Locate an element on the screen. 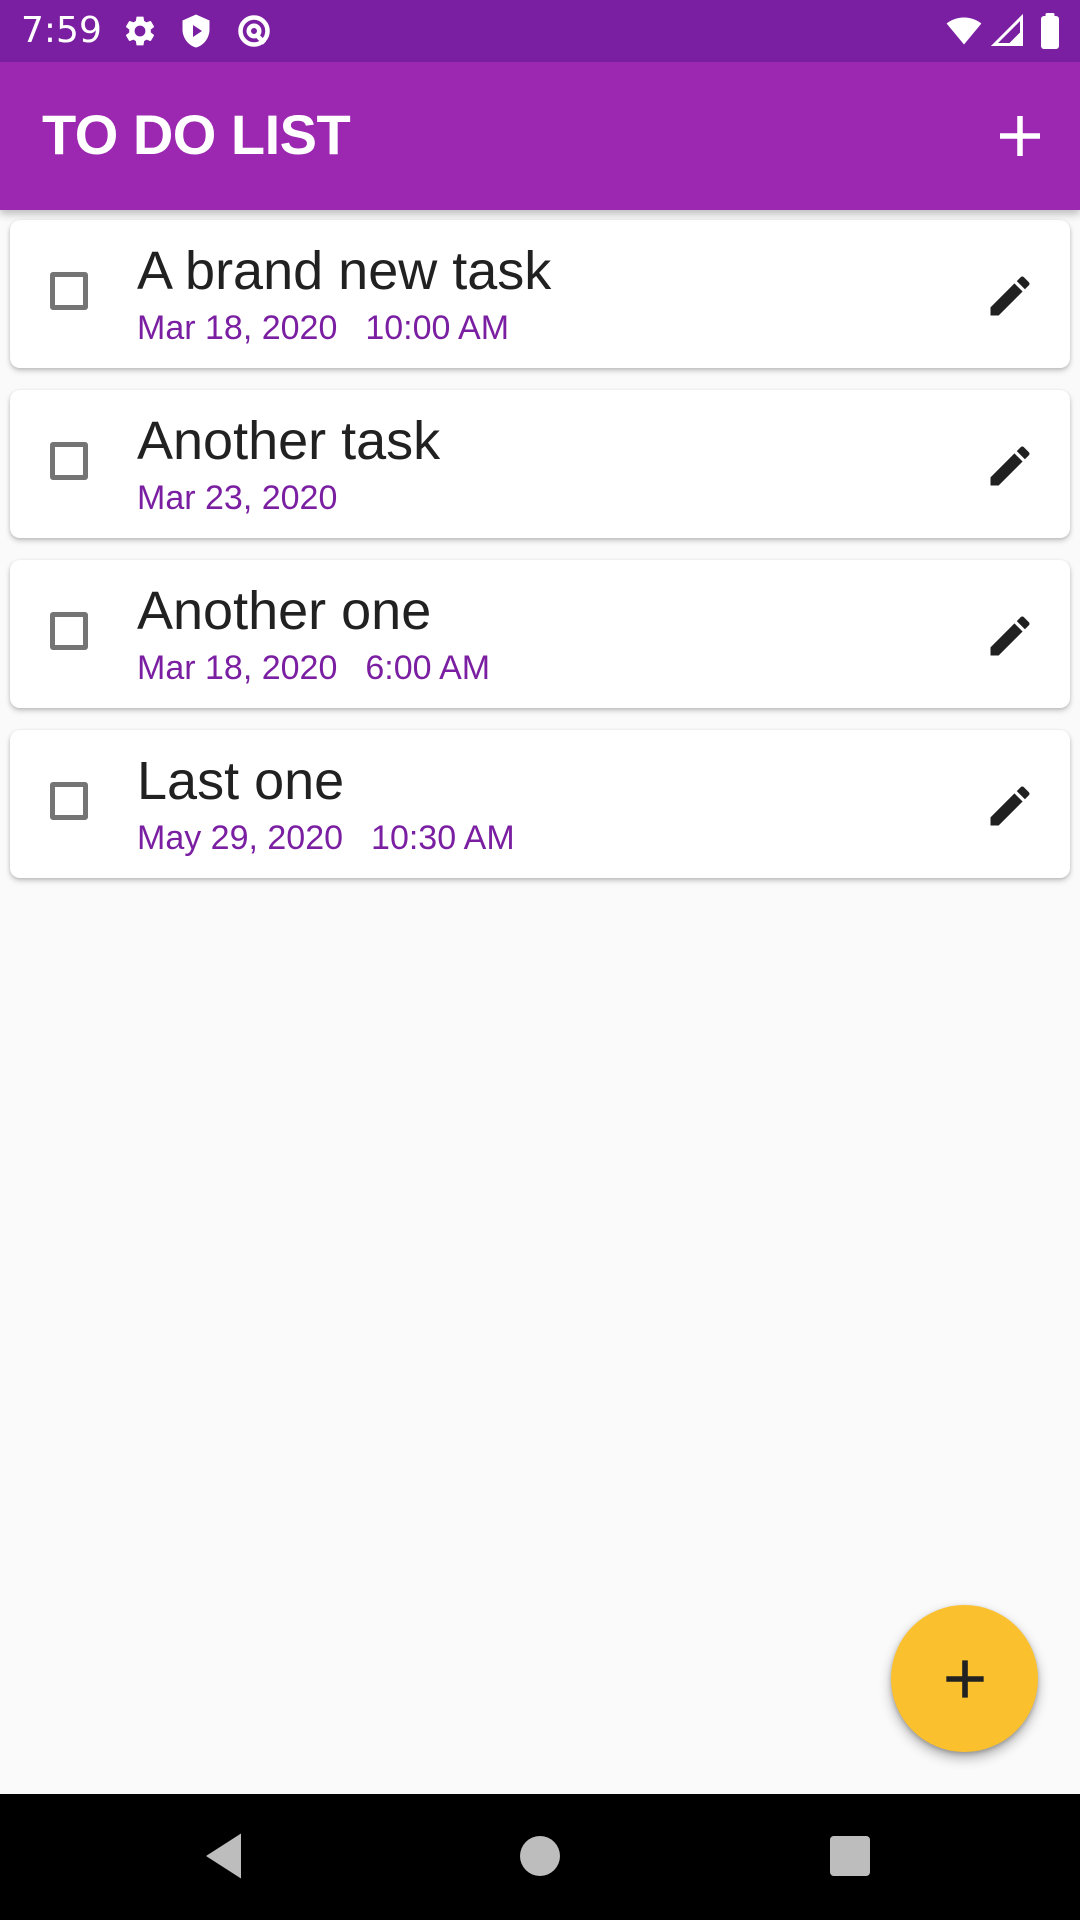 The image size is (1080, 1920). wifi-icon is located at coordinates (964, 31).